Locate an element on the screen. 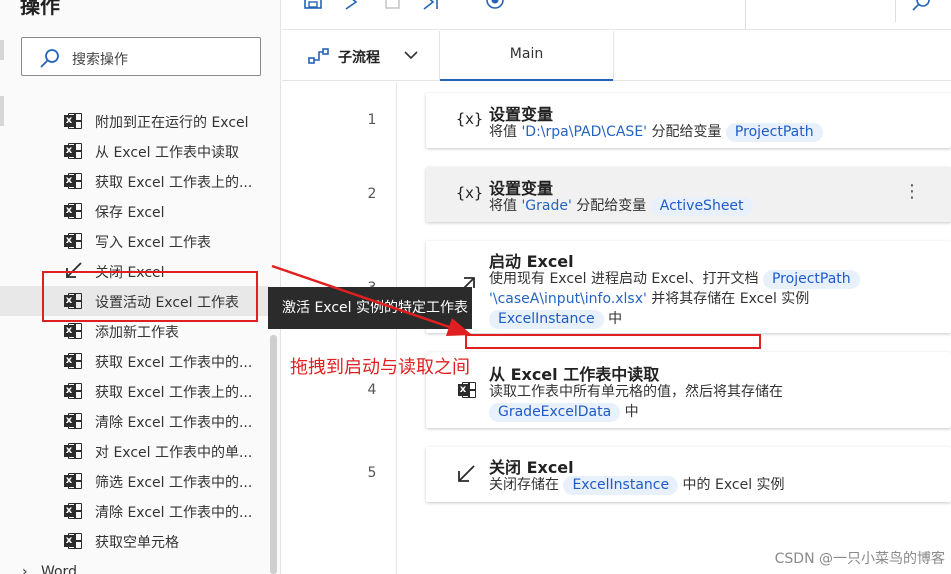 Image resolution: width=951 pixels, height=574 pixels. search-input: 搜索操作 is located at coordinates (141, 56).